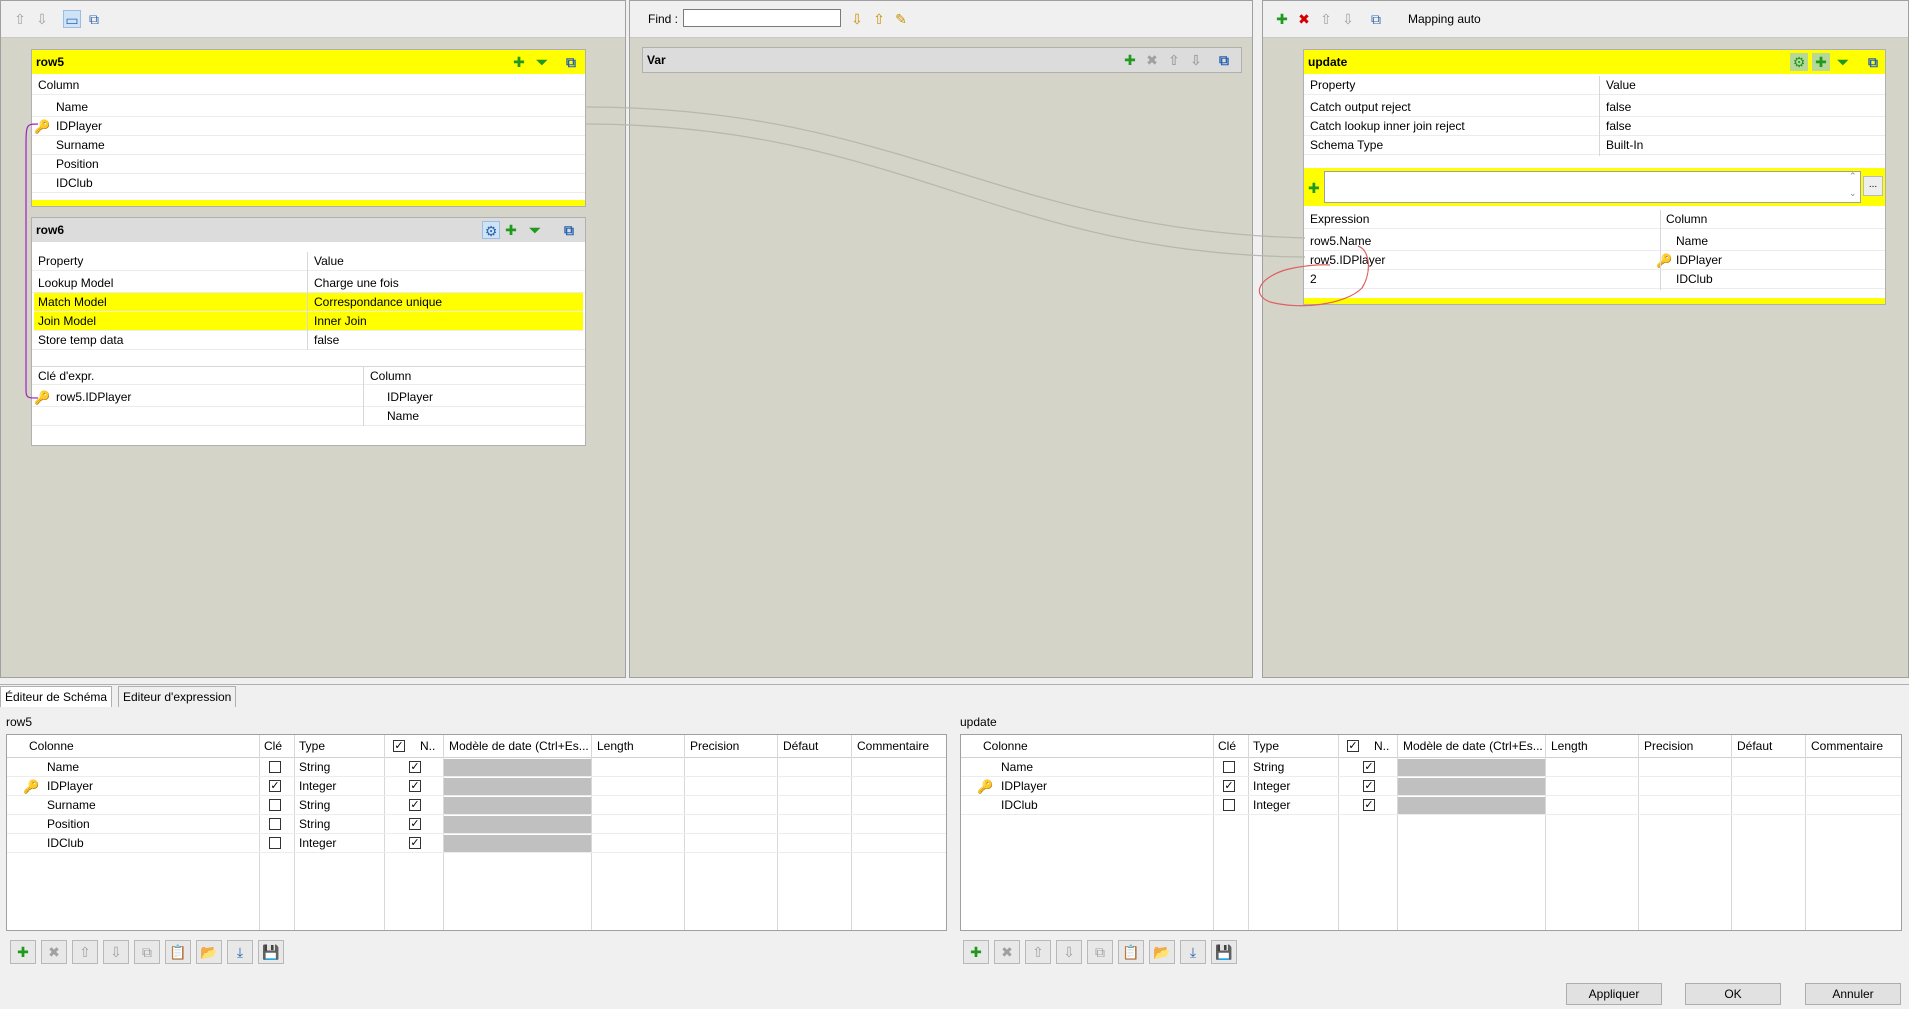 This screenshot has width=1909, height=1009. I want to click on property-row: Store temp data false, so click(308, 340).